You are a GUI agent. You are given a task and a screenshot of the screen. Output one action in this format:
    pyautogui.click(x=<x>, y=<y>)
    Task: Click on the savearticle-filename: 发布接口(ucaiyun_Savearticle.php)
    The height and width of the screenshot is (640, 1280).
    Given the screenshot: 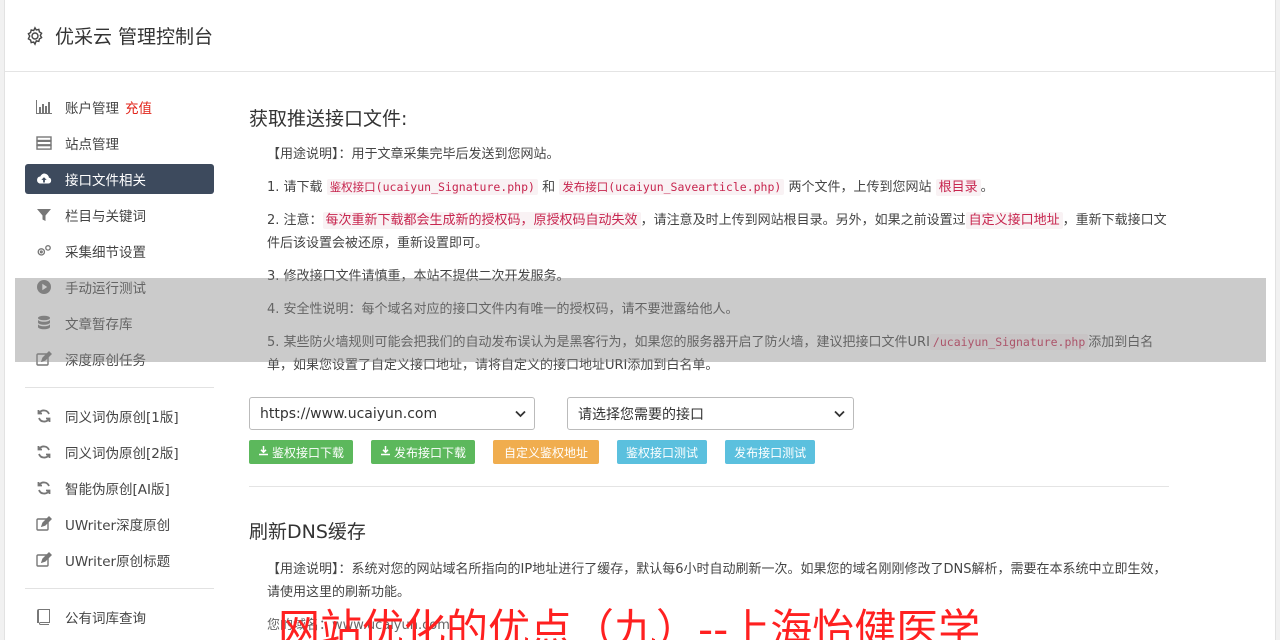 What is the action you would take?
    pyautogui.click(x=672, y=187)
    